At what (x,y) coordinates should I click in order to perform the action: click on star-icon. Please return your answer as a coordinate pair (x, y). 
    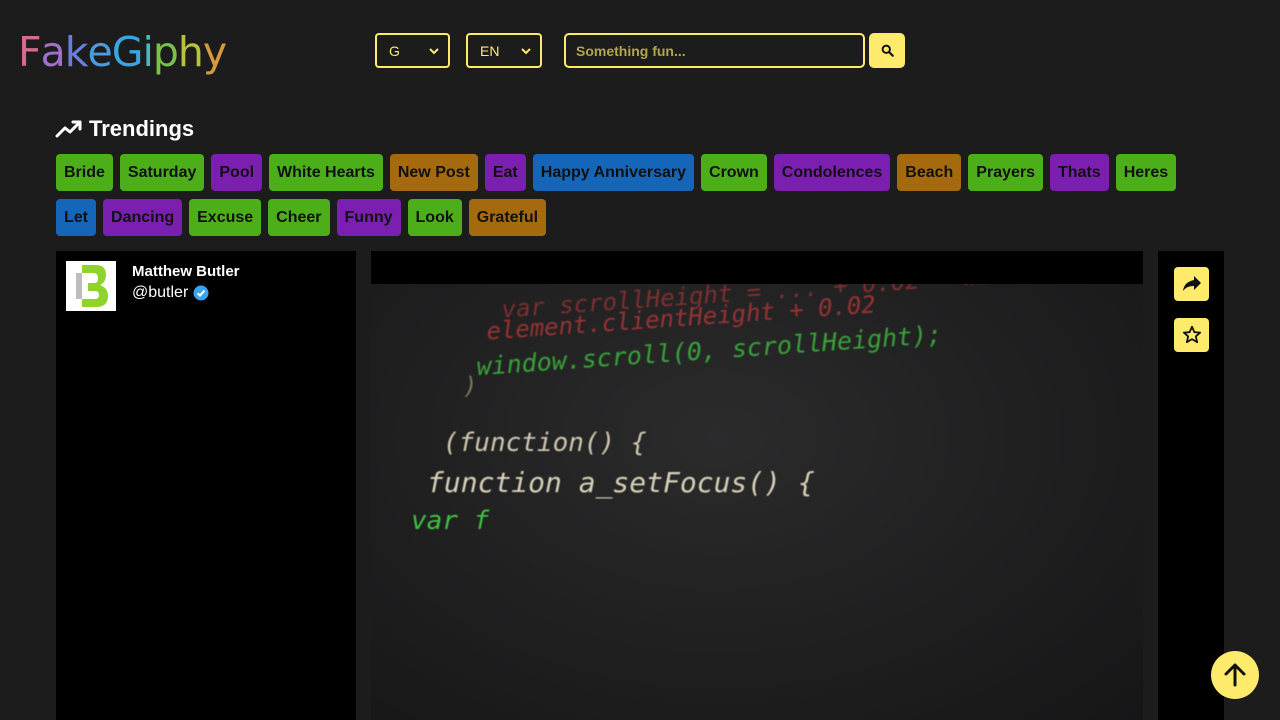
    Looking at the image, I should click on (1191, 334).